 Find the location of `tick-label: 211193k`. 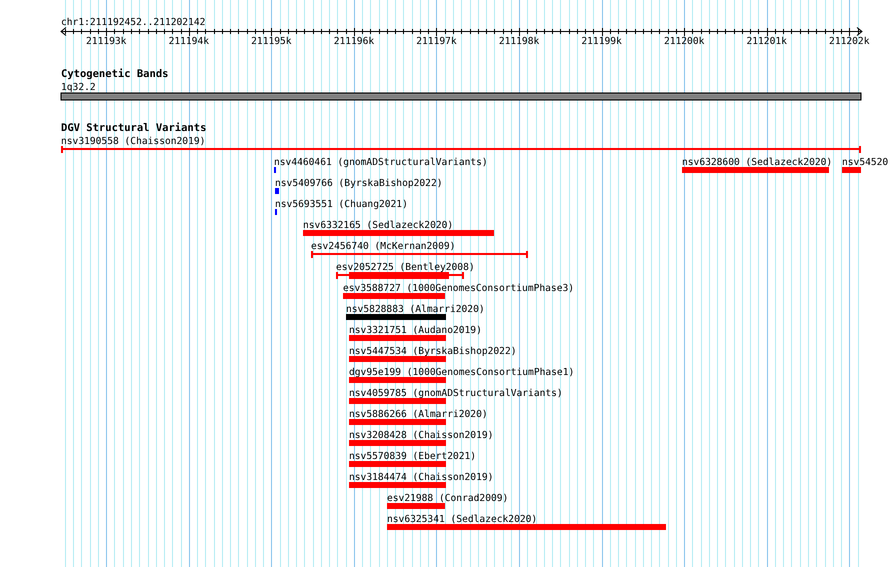

tick-label: 211193k is located at coordinates (106, 41).